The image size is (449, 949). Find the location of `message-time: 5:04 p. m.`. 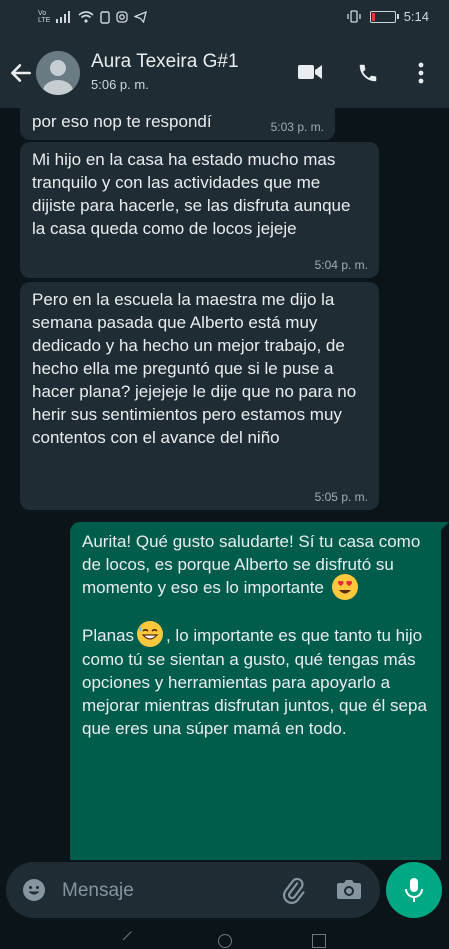

message-time: 5:04 p. m. is located at coordinates (341, 265).